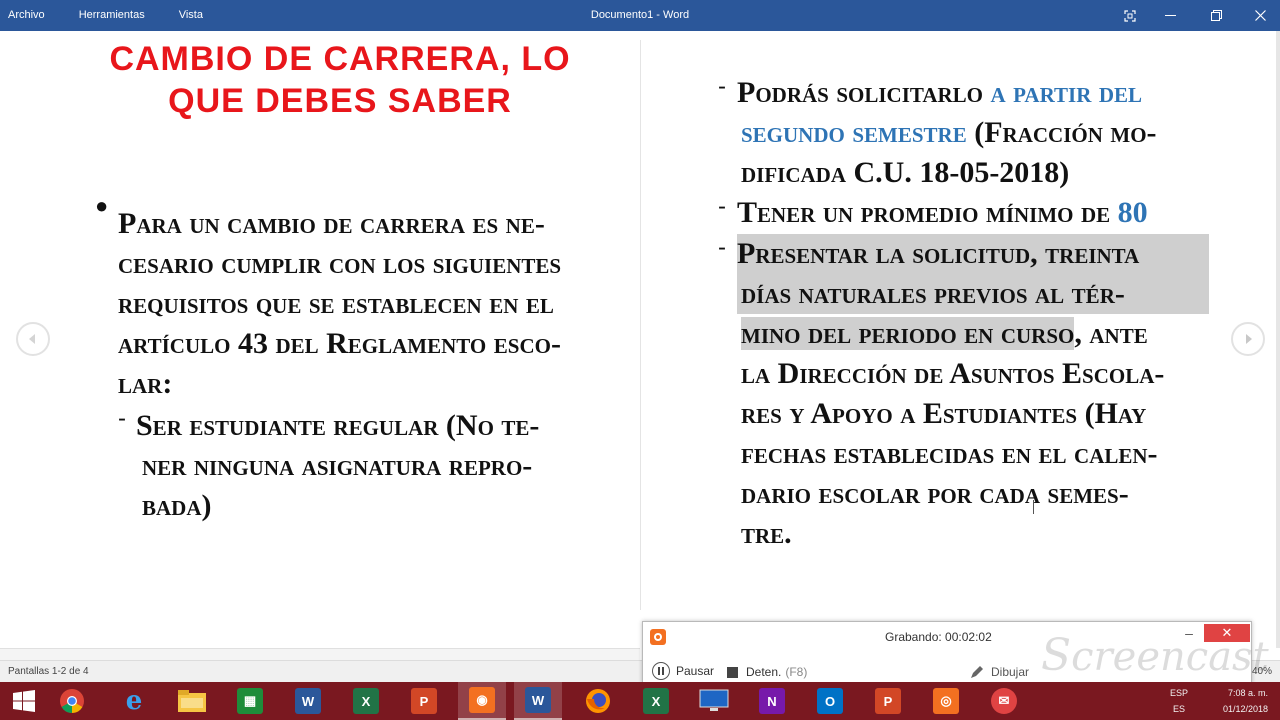  What do you see at coordinates (1179, 709) in the screenshot?
I see `language-sub: ES` at bounding box center [1179, 709].